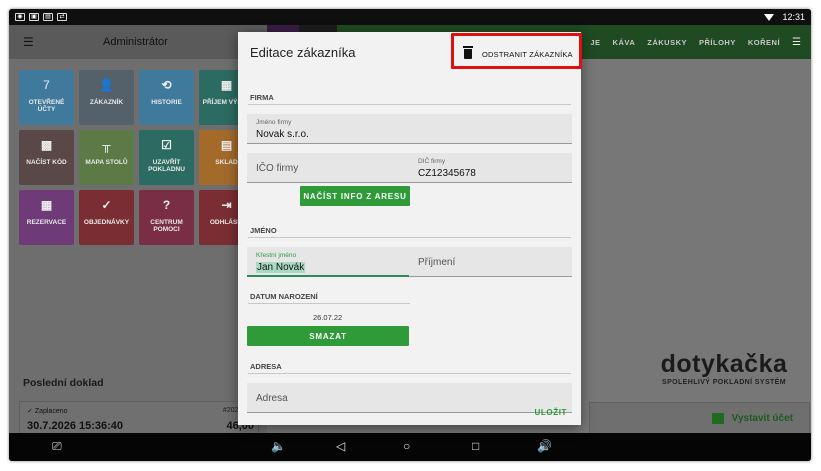 The width and height of the screenshot is (821, 471). I want to click on paid-label: Zaplaceno, so click(51, 411).